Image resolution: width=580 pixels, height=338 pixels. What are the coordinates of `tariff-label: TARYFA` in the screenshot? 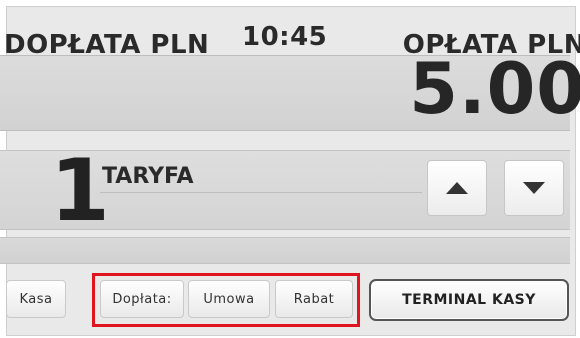 It's located at (148, 176).